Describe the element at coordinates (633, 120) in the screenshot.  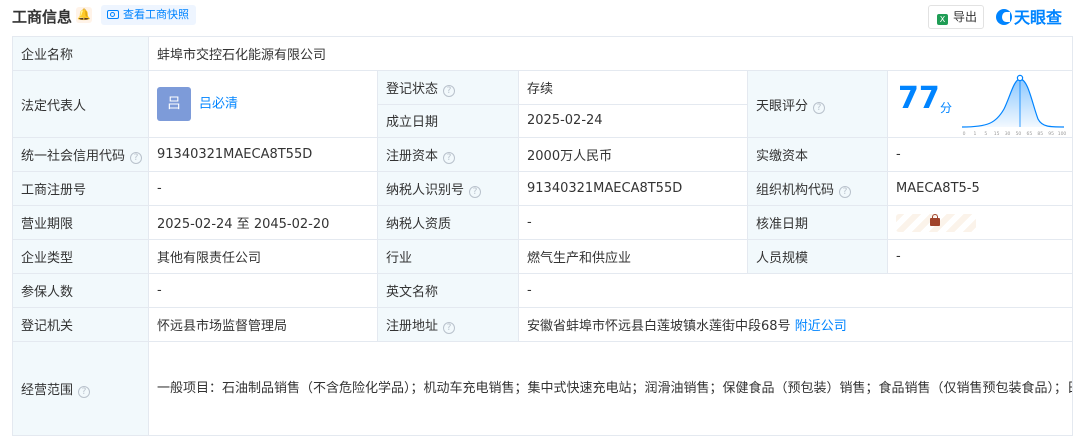
I see `est-date-value: 2025-02-24` at that location.